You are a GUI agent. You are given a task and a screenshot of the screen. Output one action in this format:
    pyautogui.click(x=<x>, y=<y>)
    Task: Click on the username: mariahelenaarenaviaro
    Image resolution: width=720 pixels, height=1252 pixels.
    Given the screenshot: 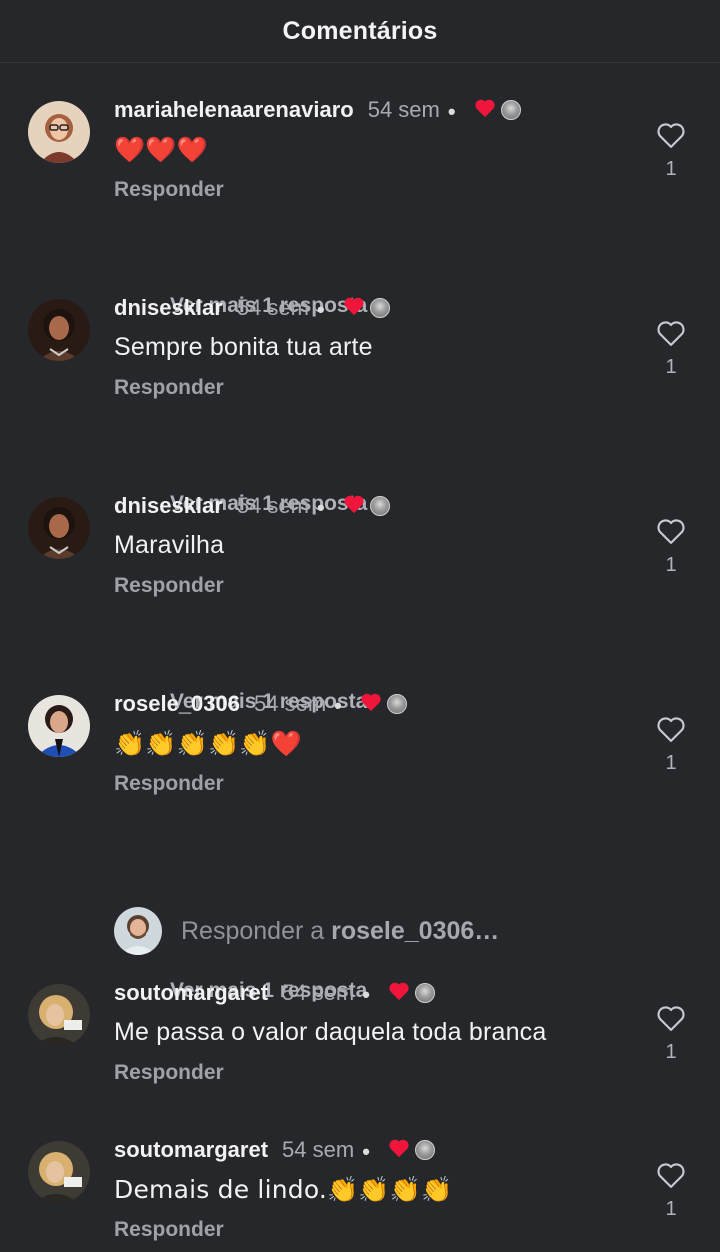 What is the action you would take?
    pyautogui.click(x=234, y=110)
    